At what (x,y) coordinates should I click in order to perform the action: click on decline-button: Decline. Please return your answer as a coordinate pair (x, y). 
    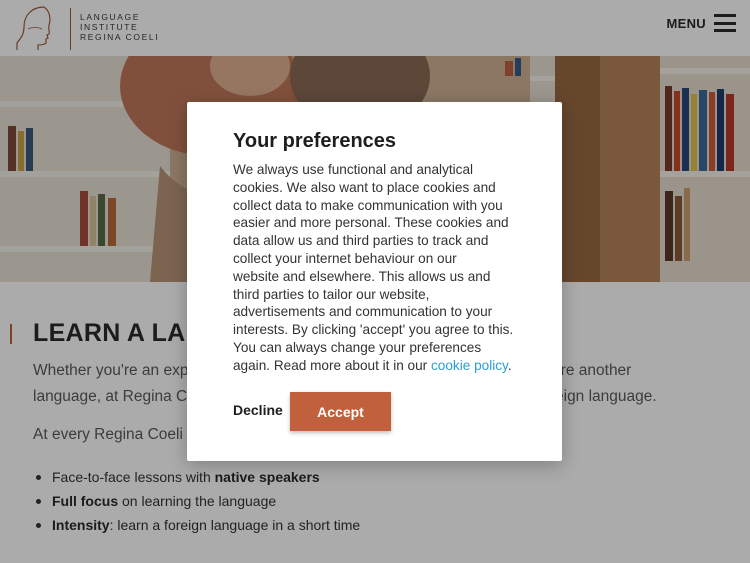
    Looking at the image, I should click on (258, 410).